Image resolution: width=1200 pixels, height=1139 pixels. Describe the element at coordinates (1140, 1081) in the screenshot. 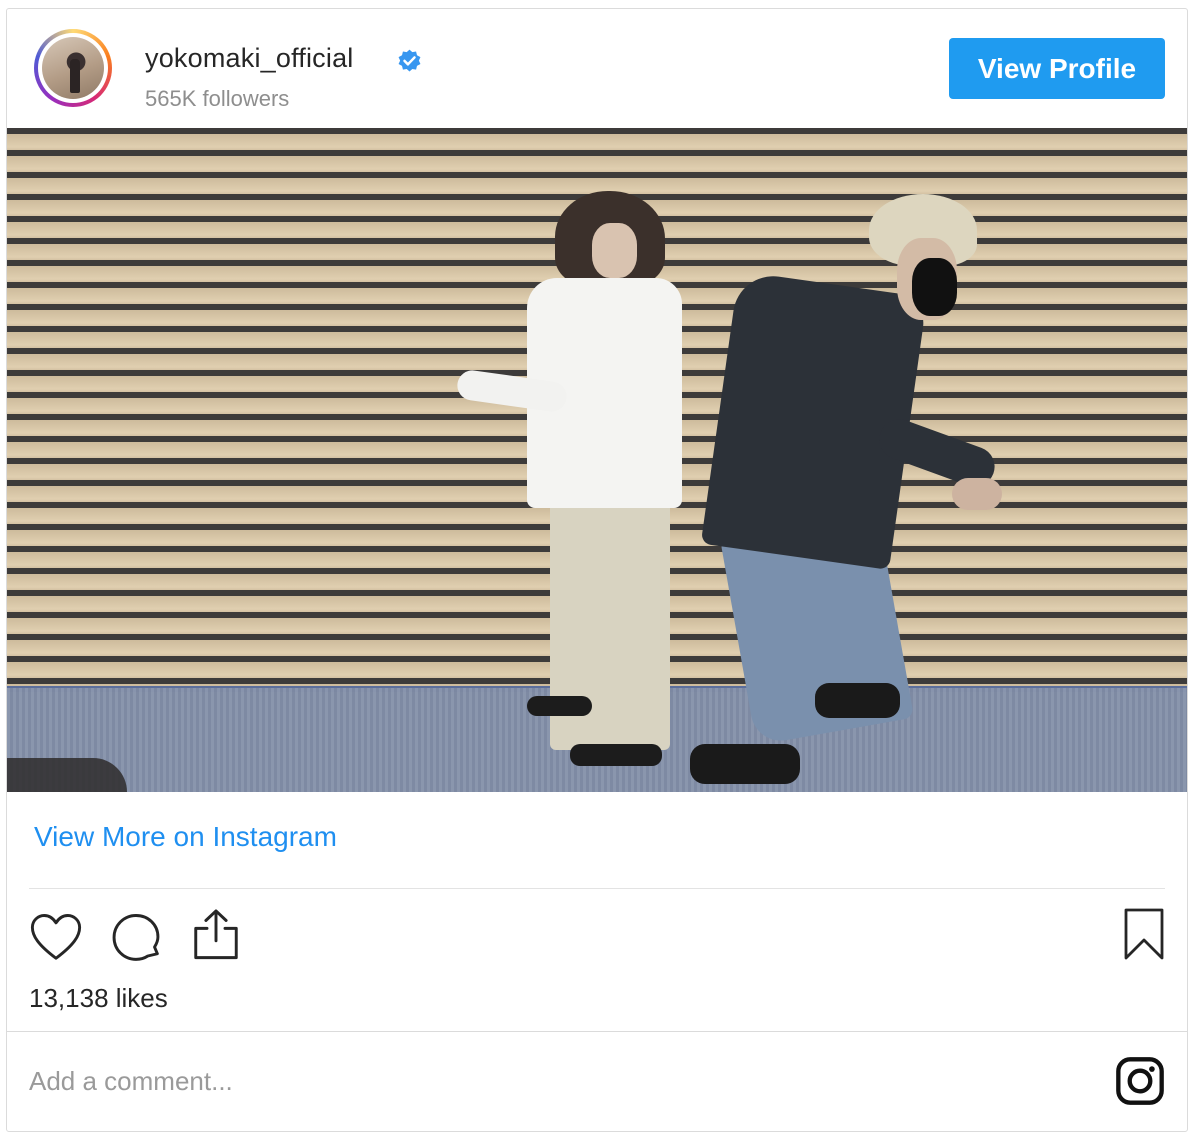

I see `instagram-icon` at that location.